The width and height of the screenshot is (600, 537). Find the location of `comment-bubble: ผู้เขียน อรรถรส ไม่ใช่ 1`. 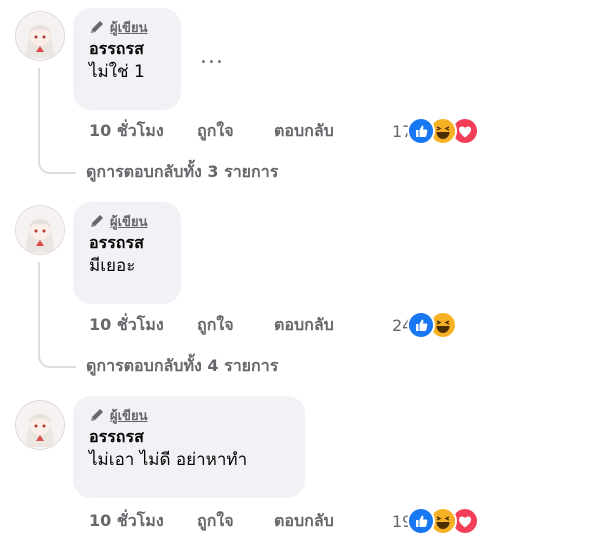

comment-bubble: ผู้เขียน อรรถรส ไม่ใช่ 1 is located at coordinates (127, 59).